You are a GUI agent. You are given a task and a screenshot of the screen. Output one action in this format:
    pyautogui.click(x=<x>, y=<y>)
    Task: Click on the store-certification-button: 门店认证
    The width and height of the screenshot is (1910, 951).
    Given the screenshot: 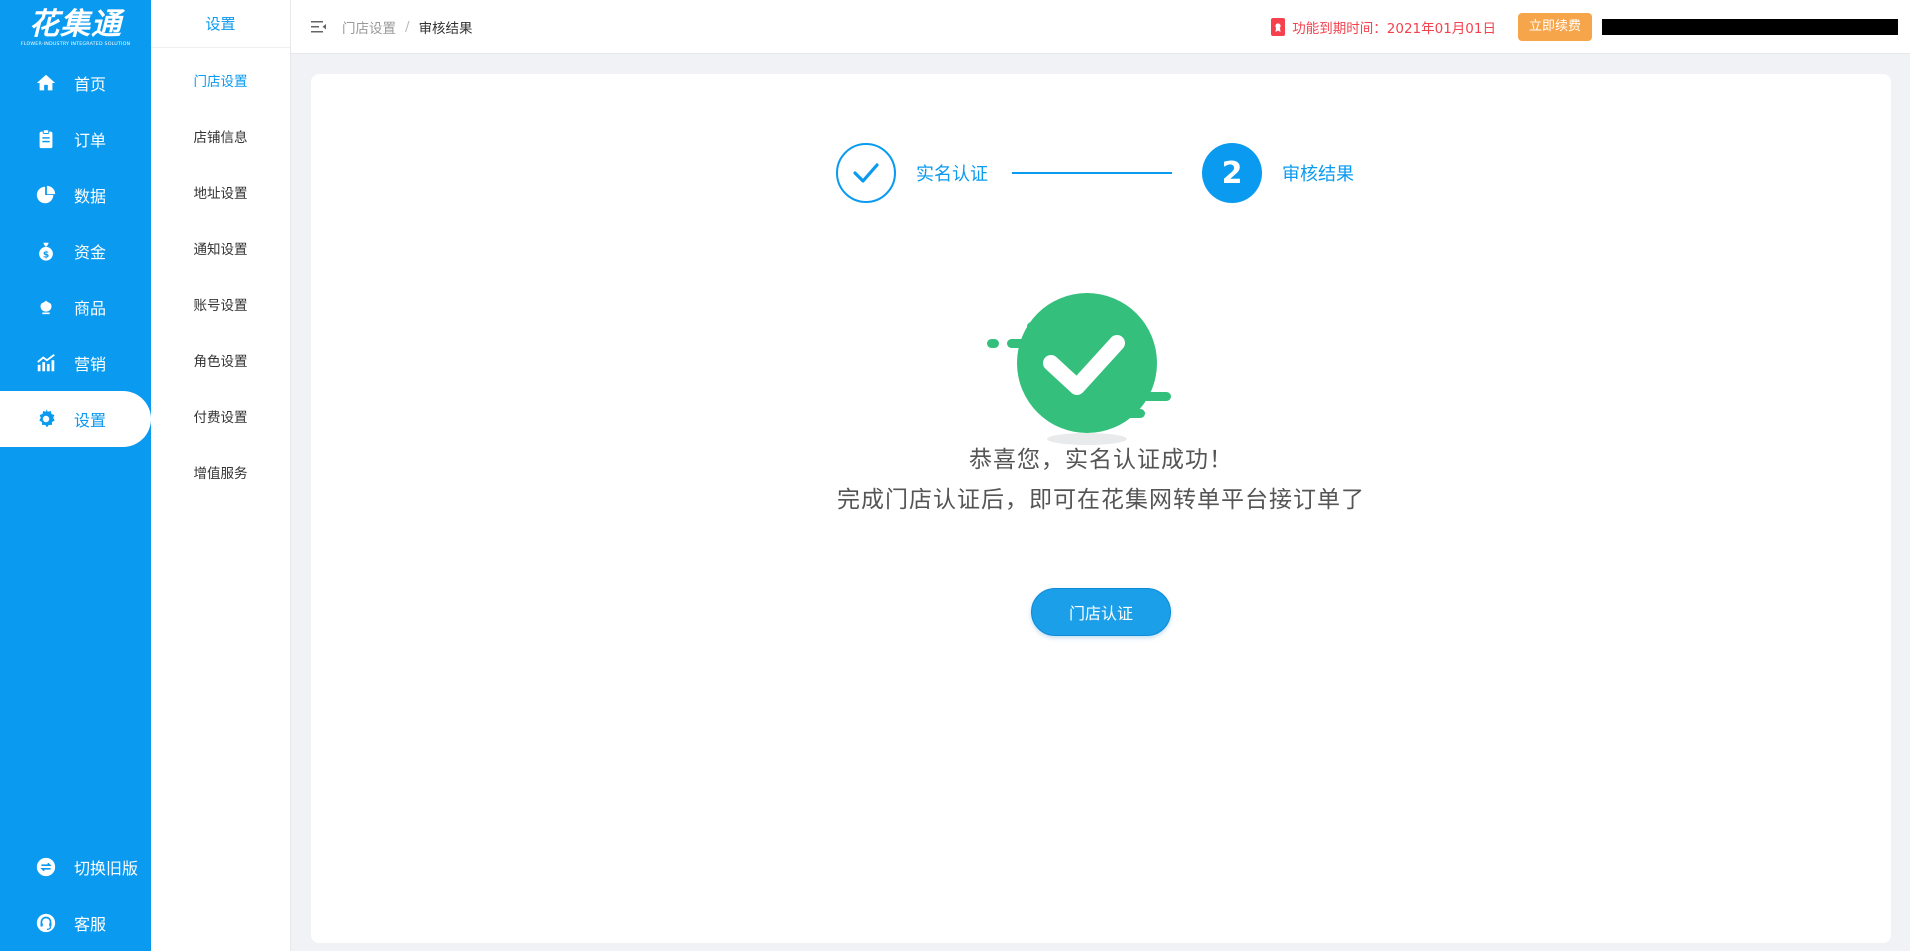 What is the action you would take?
    pyautogui.click(x=1101, y=612)
    